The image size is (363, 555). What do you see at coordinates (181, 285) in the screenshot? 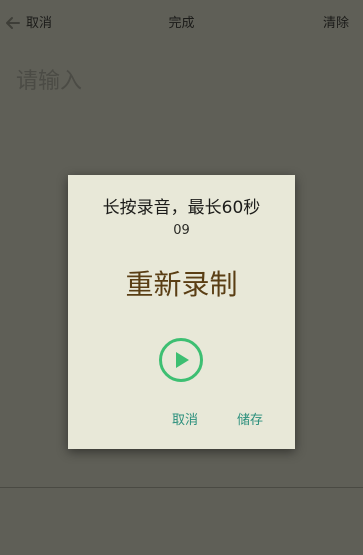
I see `rerecord-button: 重新录制` at bounding box center [181, 285].